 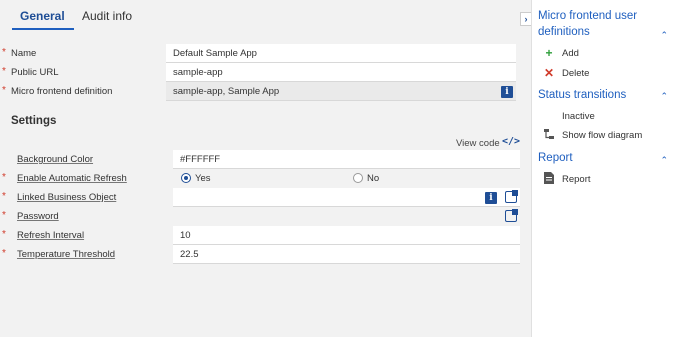 What do you see at coordinates (260, 16) in the screenshot?
I see `tab-bar: General Audit info` at bounding box center [260, 16].